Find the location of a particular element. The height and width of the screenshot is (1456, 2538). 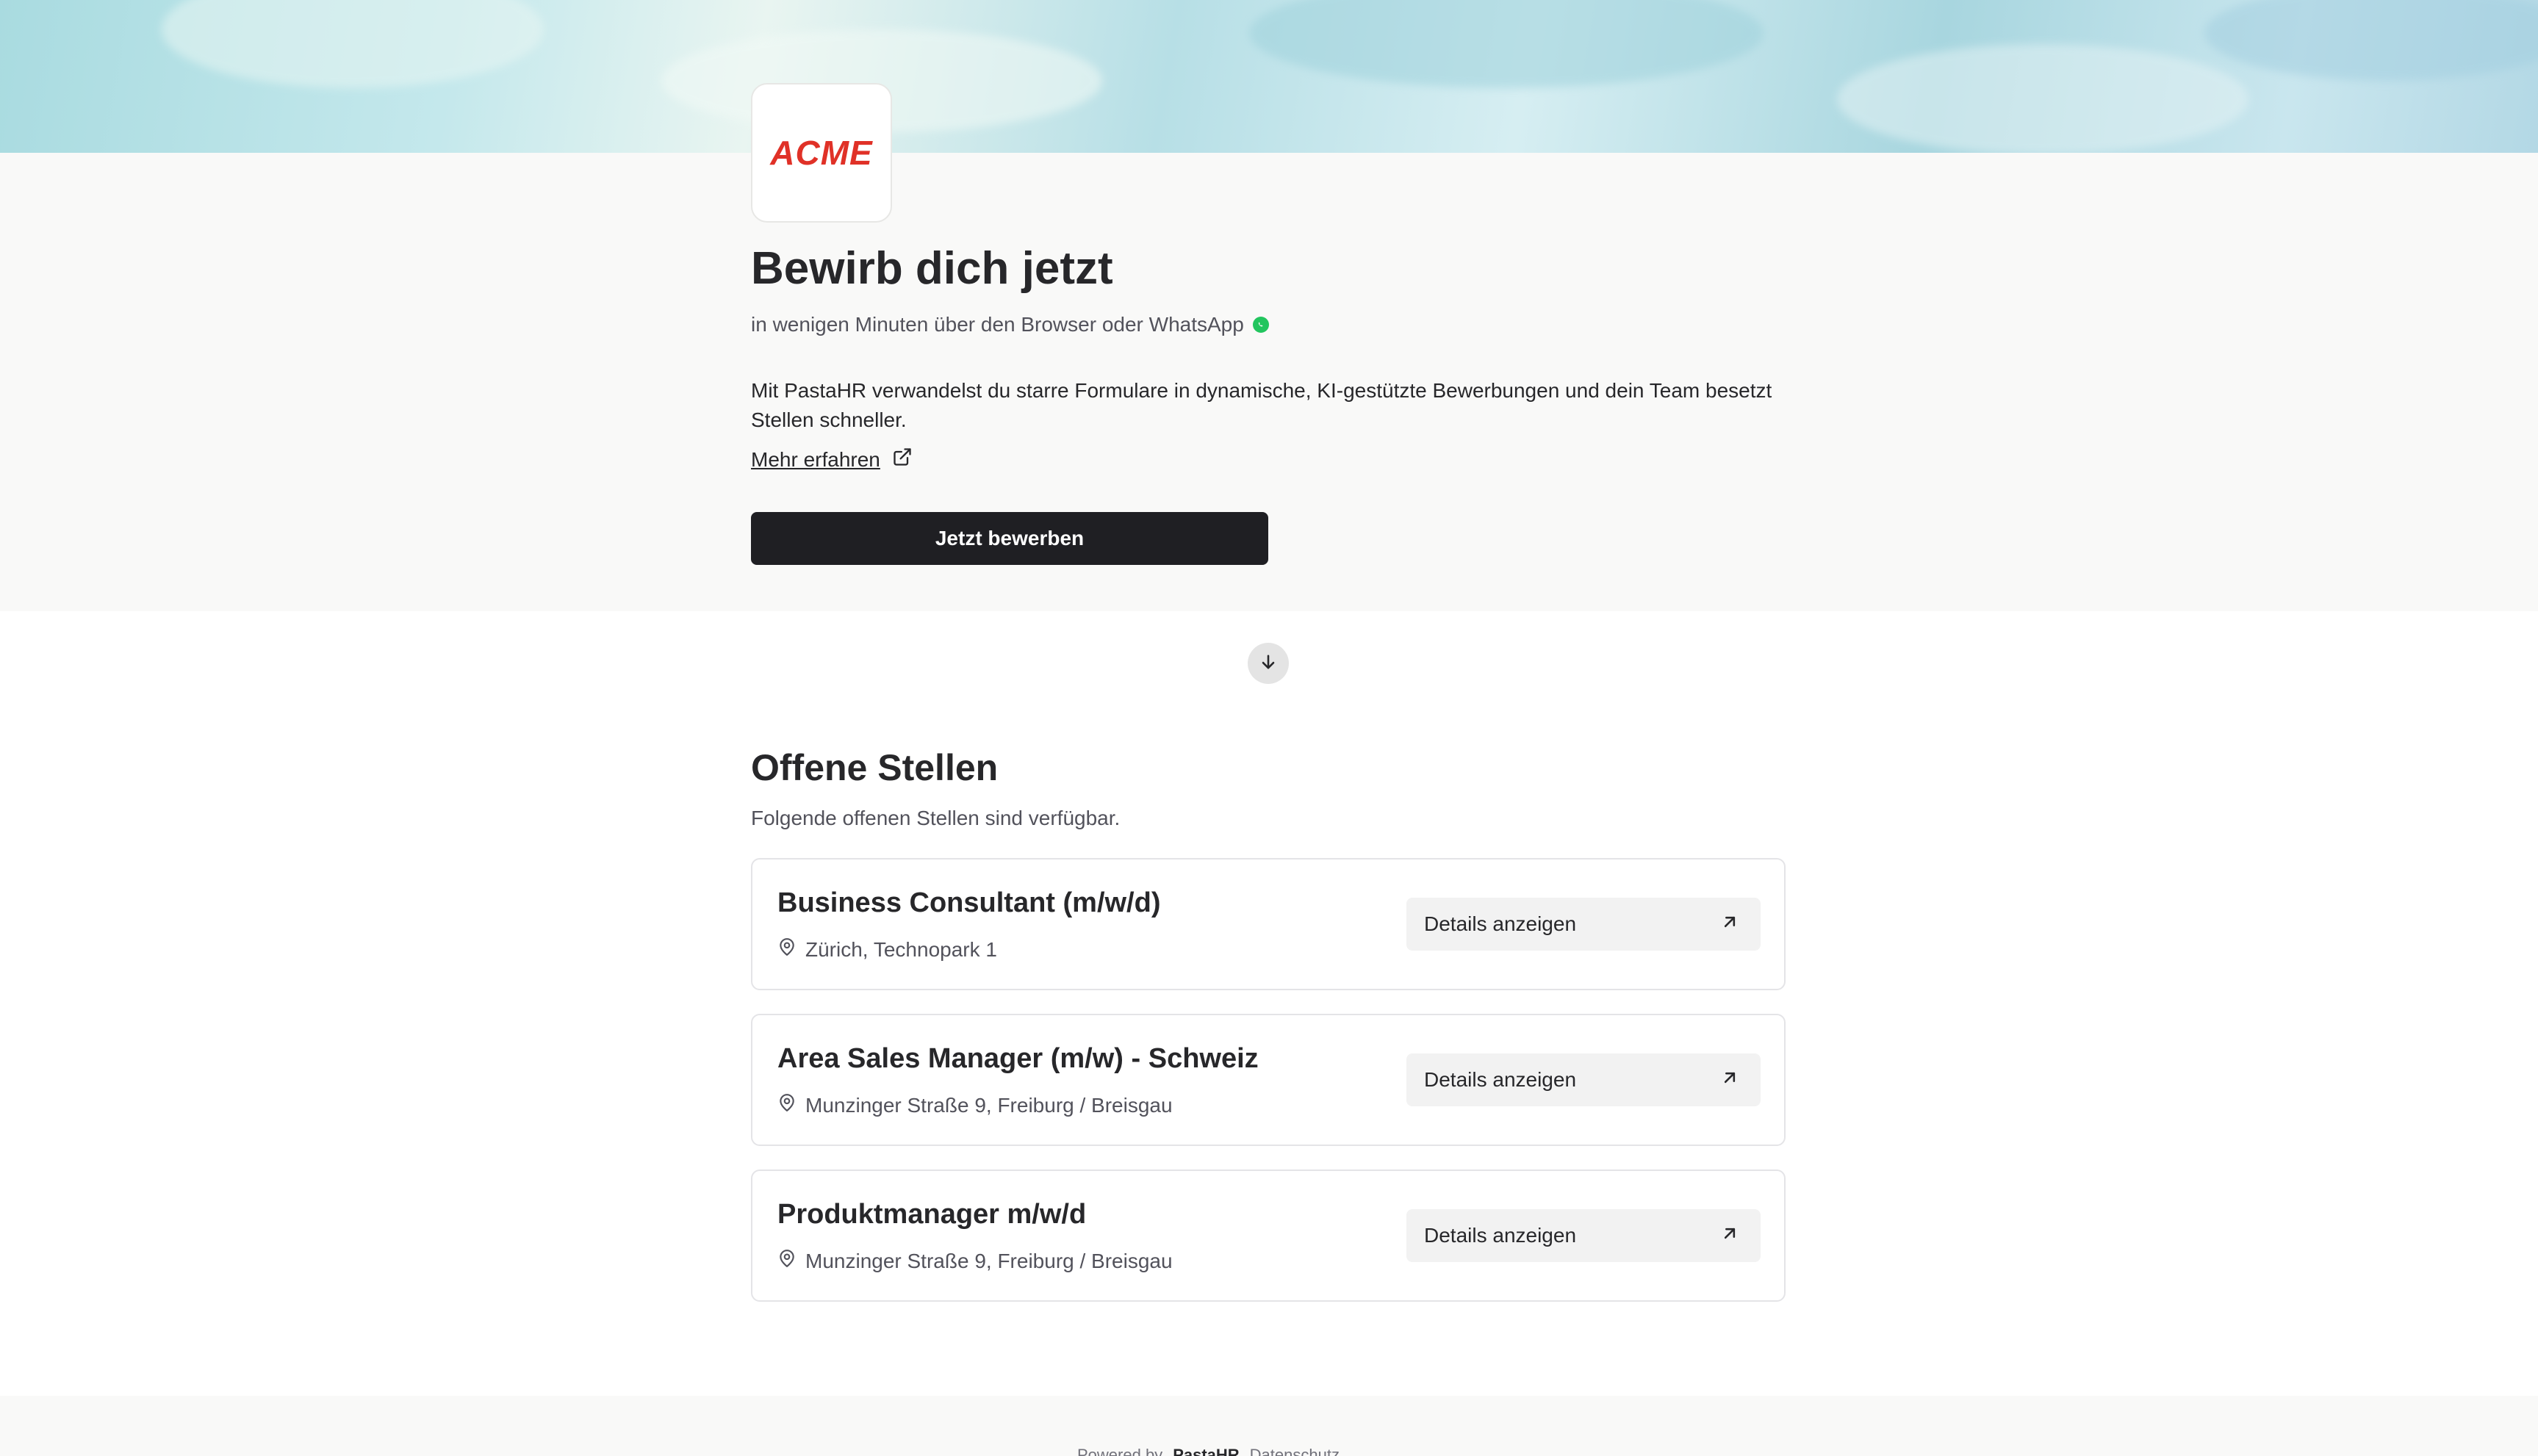

logo-wordmark: ACME is located at coordinates (822, 153).